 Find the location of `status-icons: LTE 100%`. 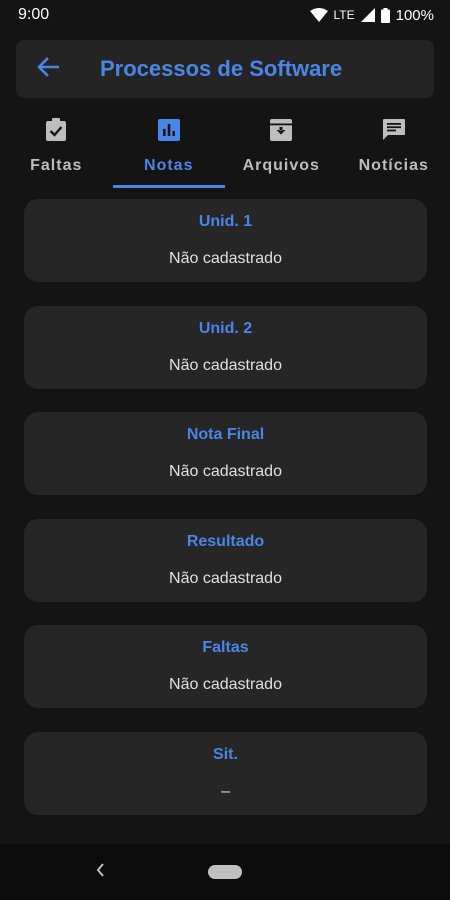

status-icons: LTE 100% is located at coordinates (371, 15).